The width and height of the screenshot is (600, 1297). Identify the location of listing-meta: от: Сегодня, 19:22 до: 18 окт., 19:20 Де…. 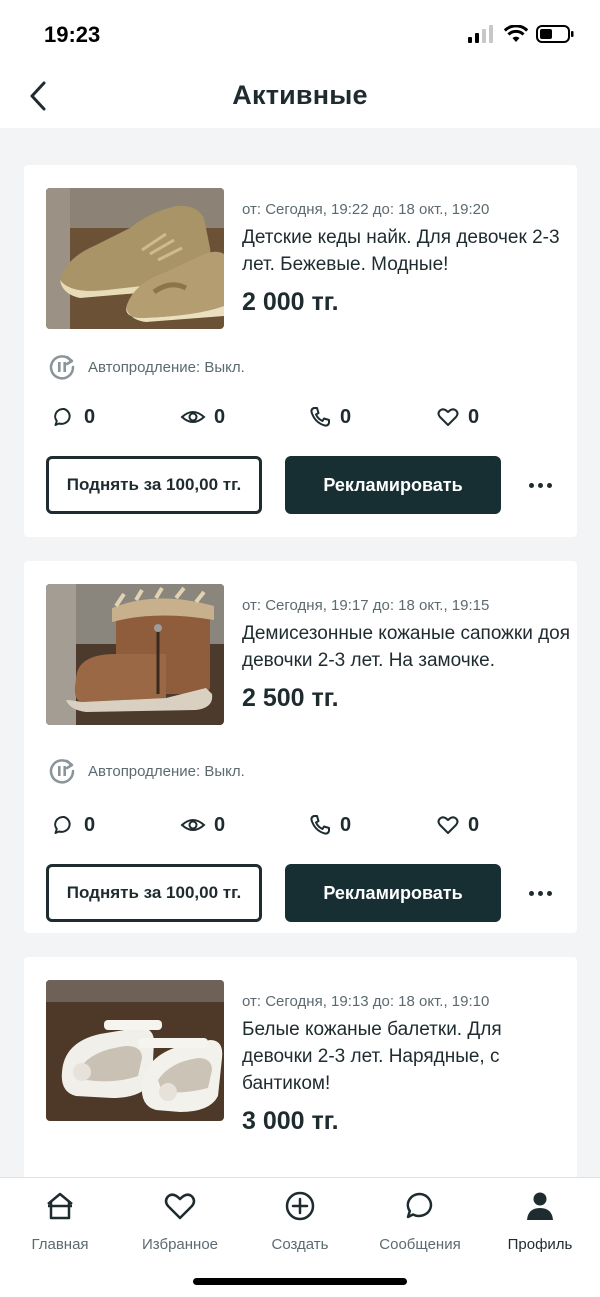
(407, 259).